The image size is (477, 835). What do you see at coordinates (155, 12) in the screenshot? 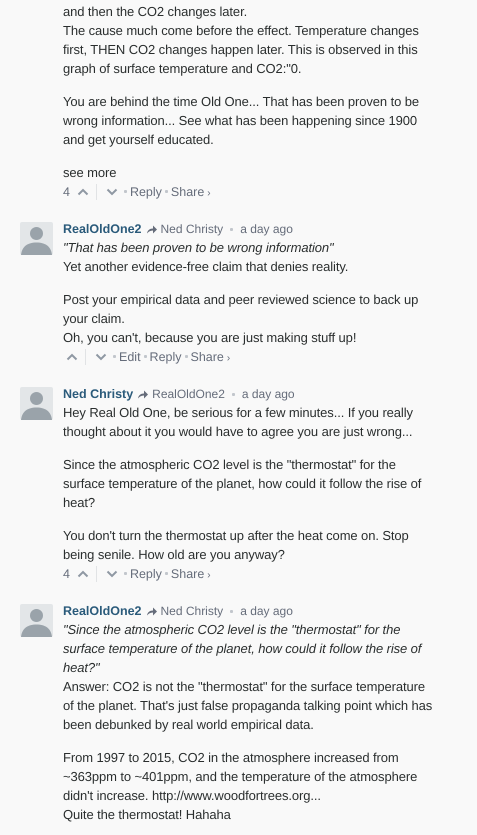
I see `comment-text: and then the CO2 changes later.` at bounding box center [155, 12].